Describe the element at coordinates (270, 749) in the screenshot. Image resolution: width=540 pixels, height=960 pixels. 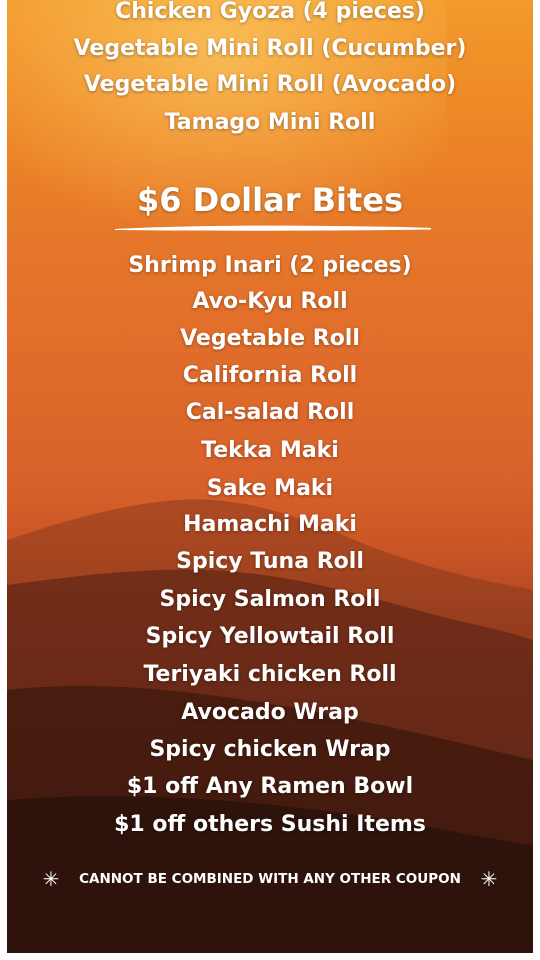
I see `menu-item-spicy-chicken-wrap: Spicy chicken Wrap` at that location.